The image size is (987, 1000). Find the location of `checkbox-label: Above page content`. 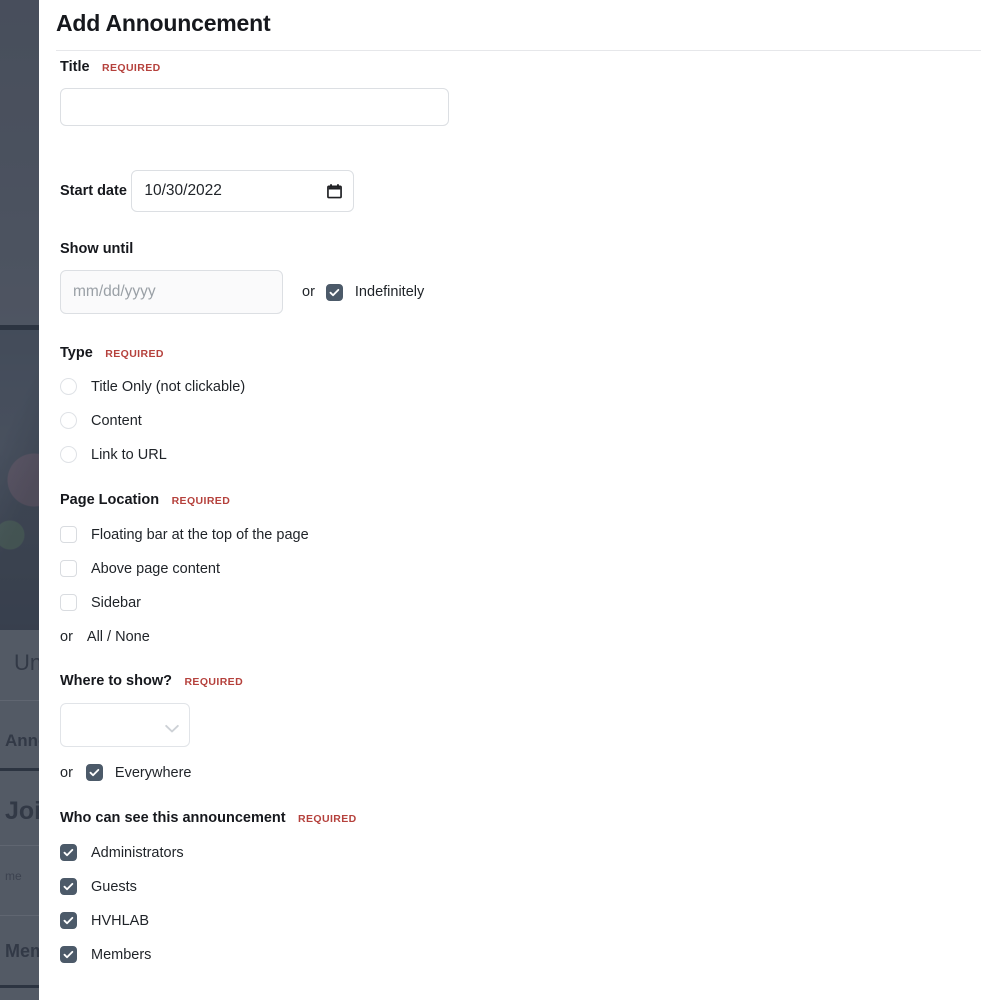

checkbox-label: Above page content is located at coordinates (155, 568).